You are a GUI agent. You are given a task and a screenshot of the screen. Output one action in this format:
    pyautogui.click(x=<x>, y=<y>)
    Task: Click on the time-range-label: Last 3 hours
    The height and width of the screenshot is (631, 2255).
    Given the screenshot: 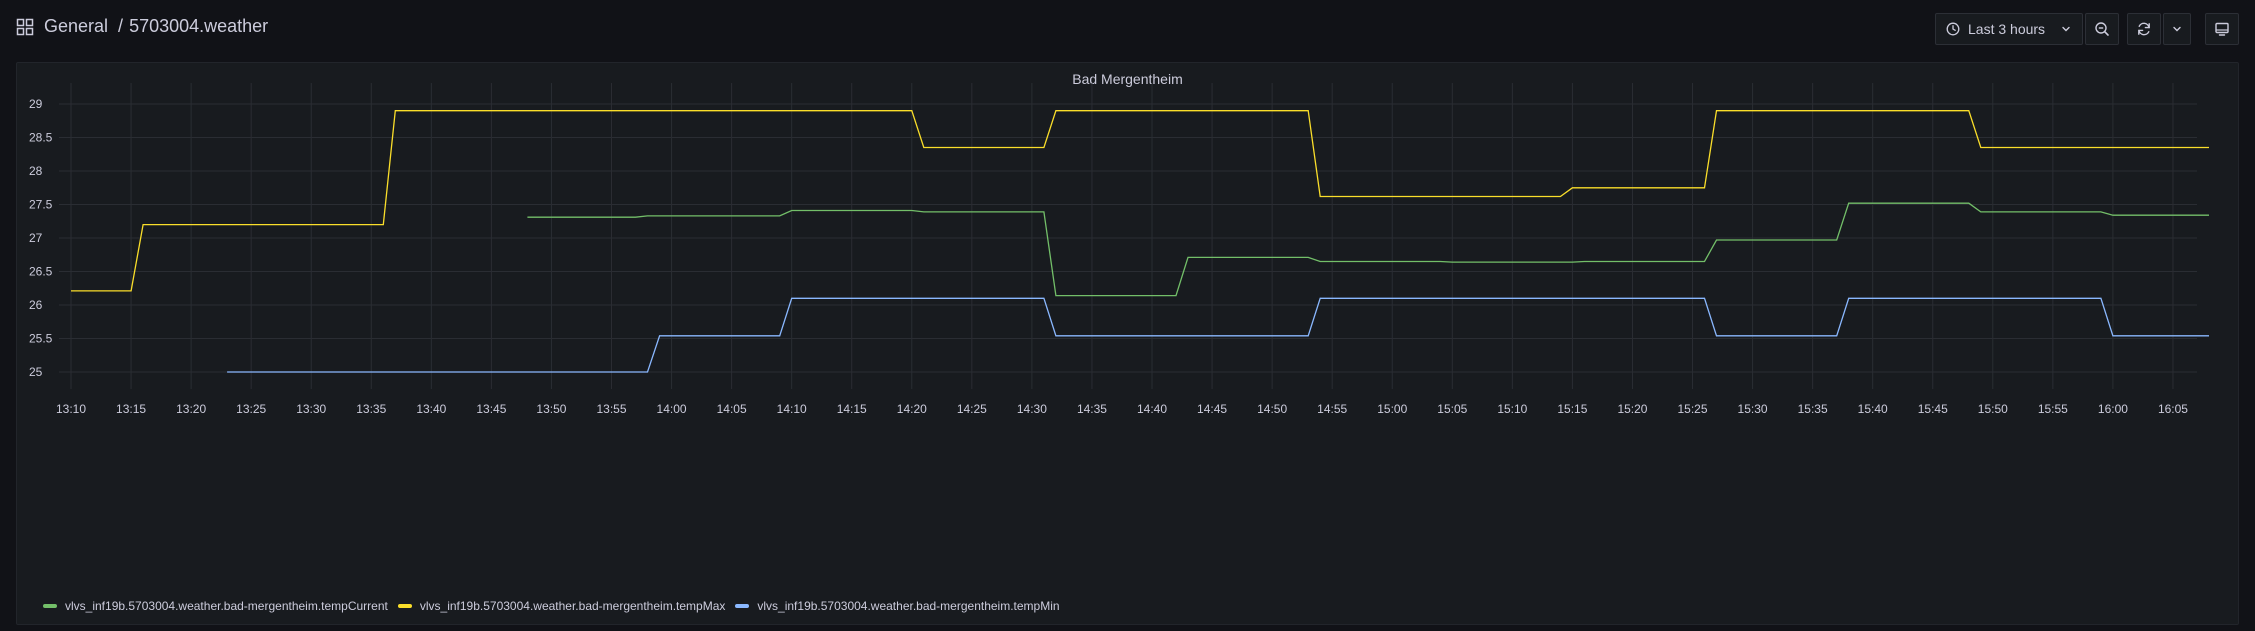 What is the action you would take?
    pyautogui.click(x=2007, y=29)
    